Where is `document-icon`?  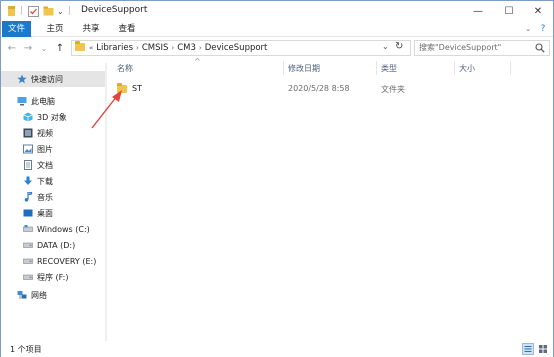 document-icon is located at coordinates (28, 165).